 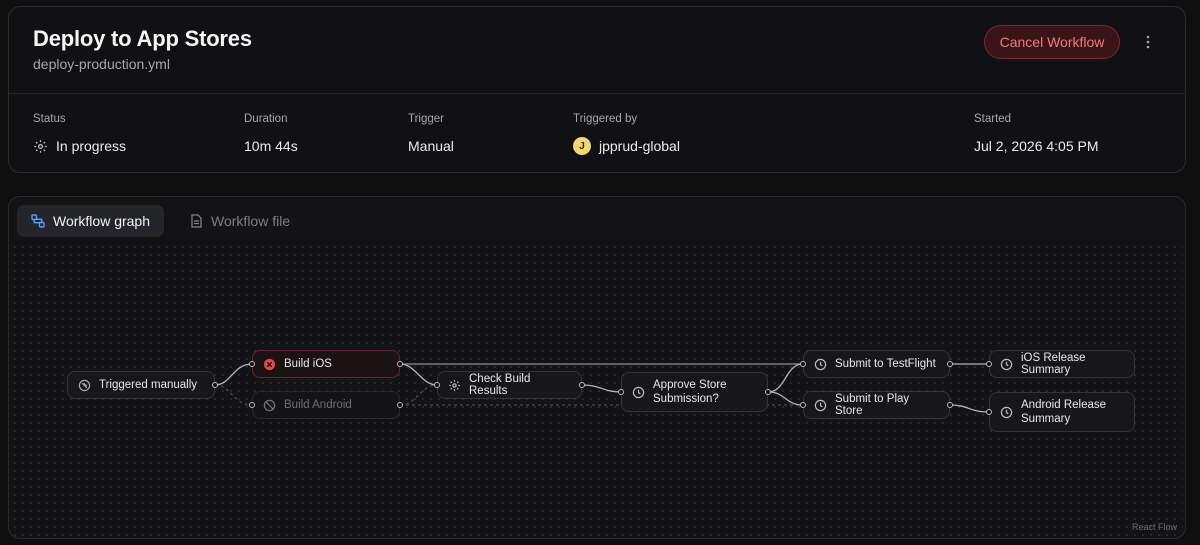 I want to click on node-submit-to-play-store: Submit to Play Store, so click(x=876, y=405).